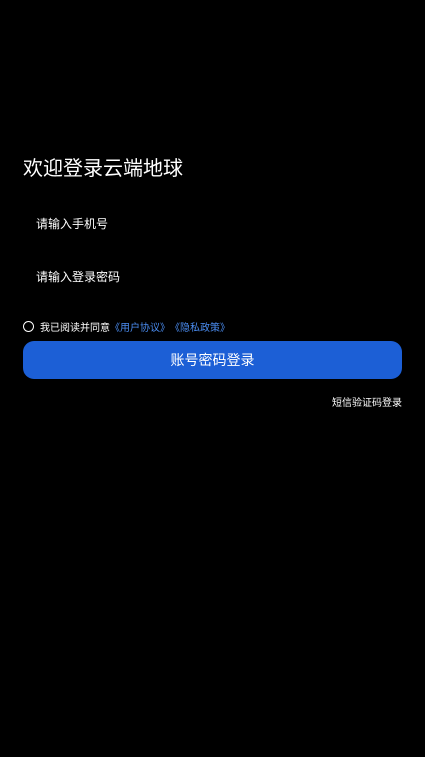  I want to click on password-login-button: 账号密码登录, so click(212, 360).